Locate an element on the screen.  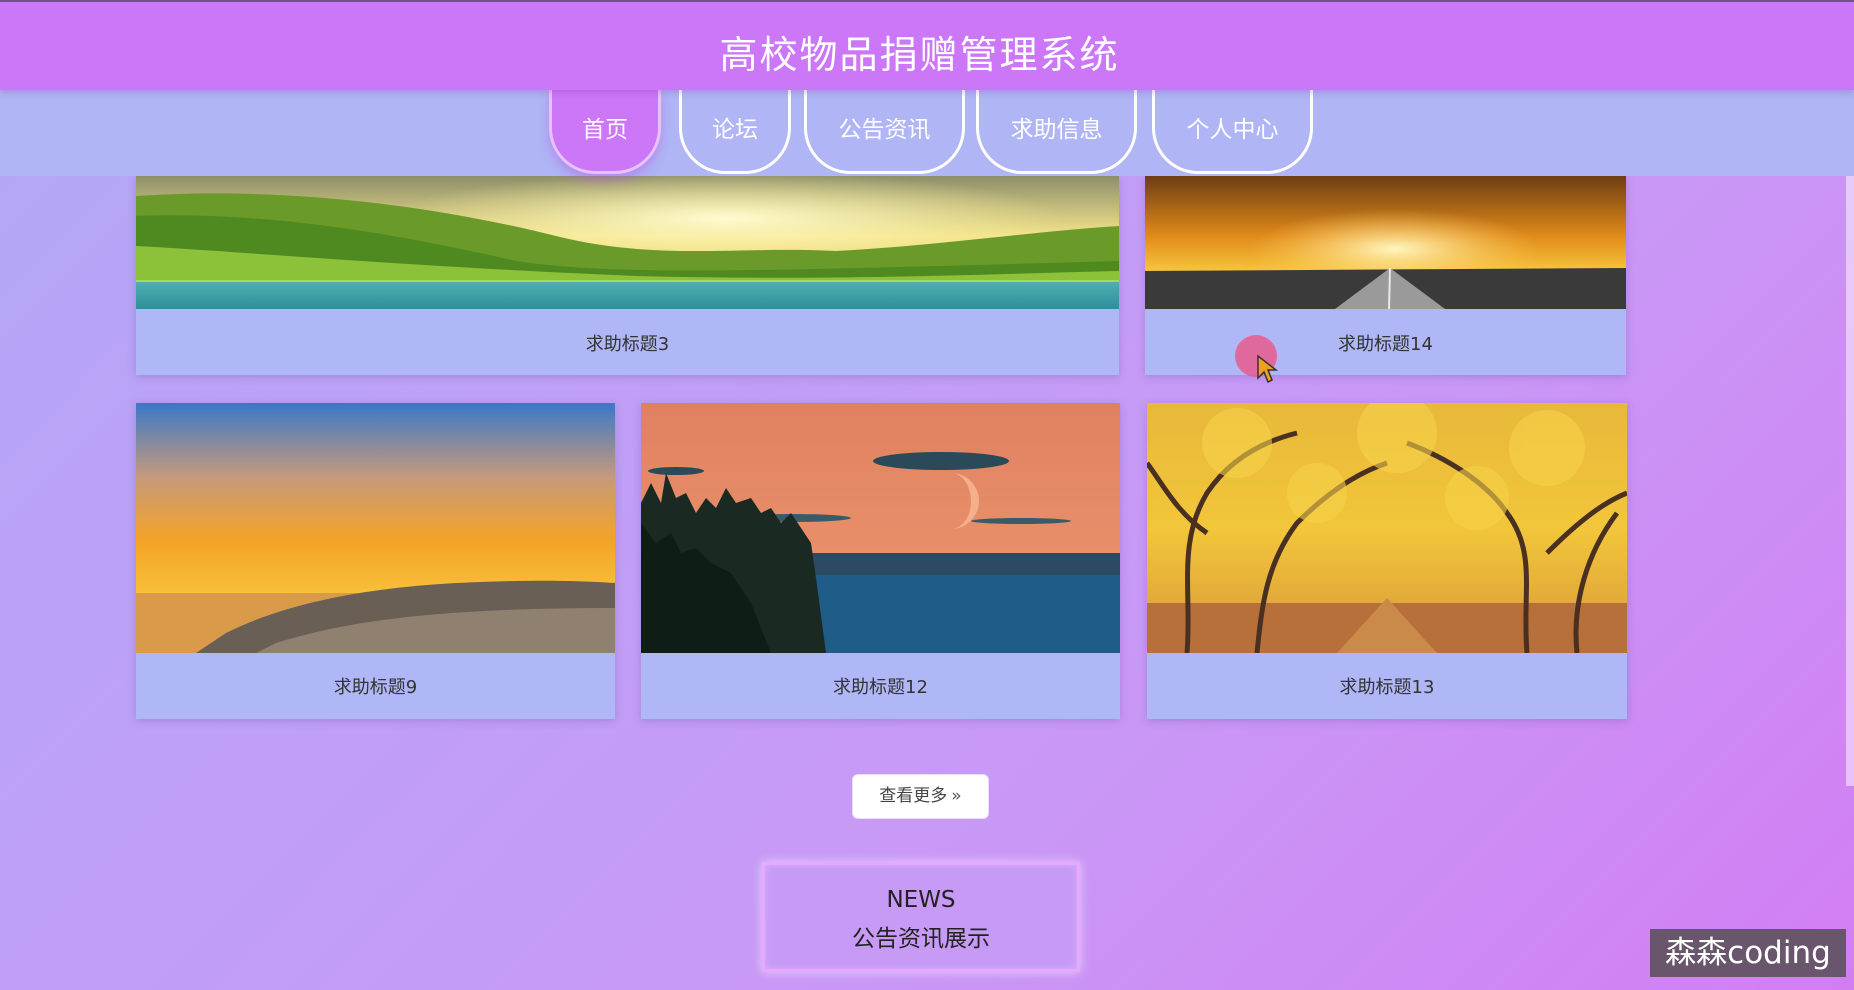
help-card-title: 求助标题13 is located at coordinates (1387, 687).